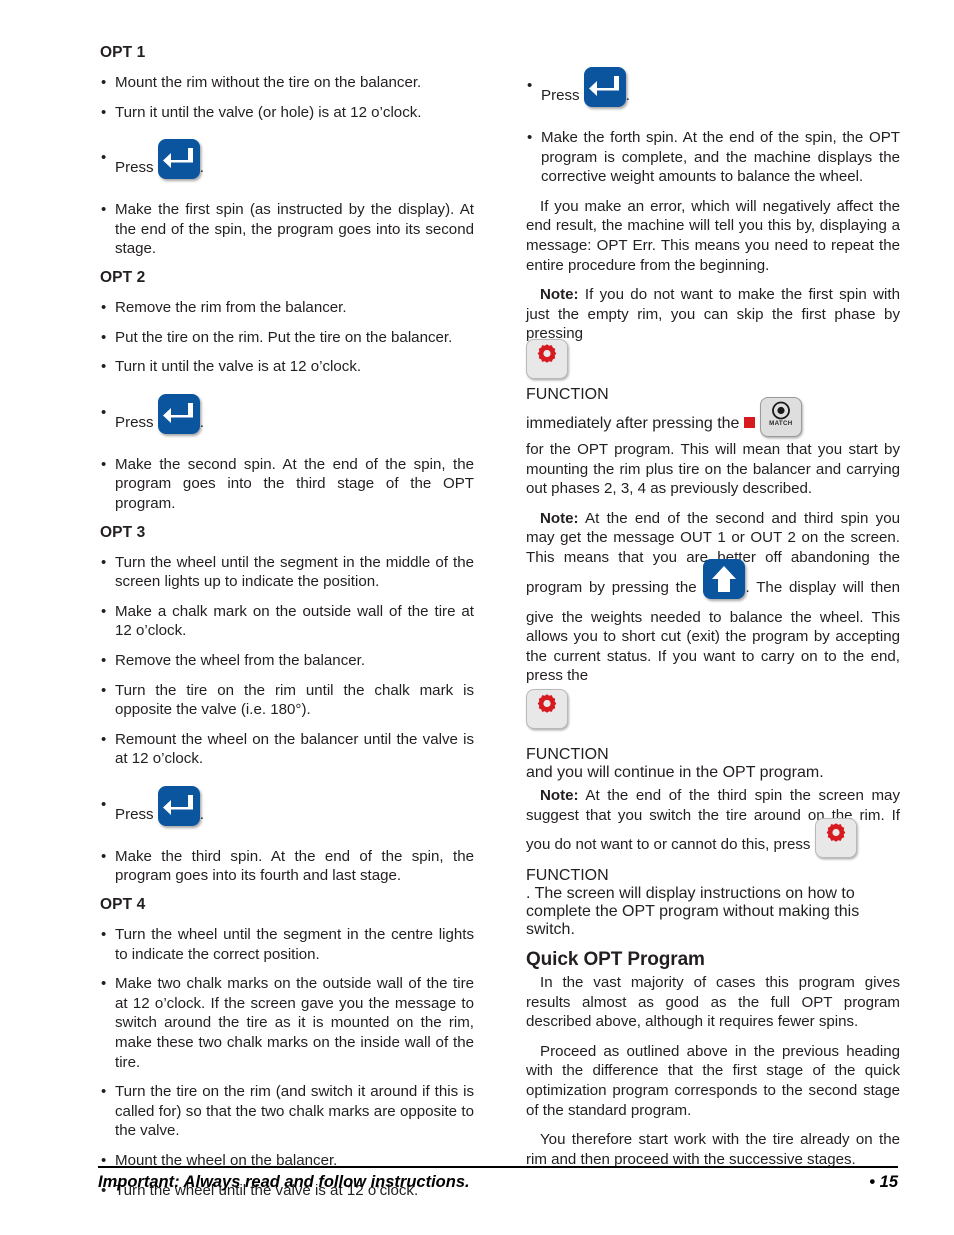 The height and width of the screenshot is (1235, 954). I want to click on footer-page-number: • 15, so click(883, 1182).